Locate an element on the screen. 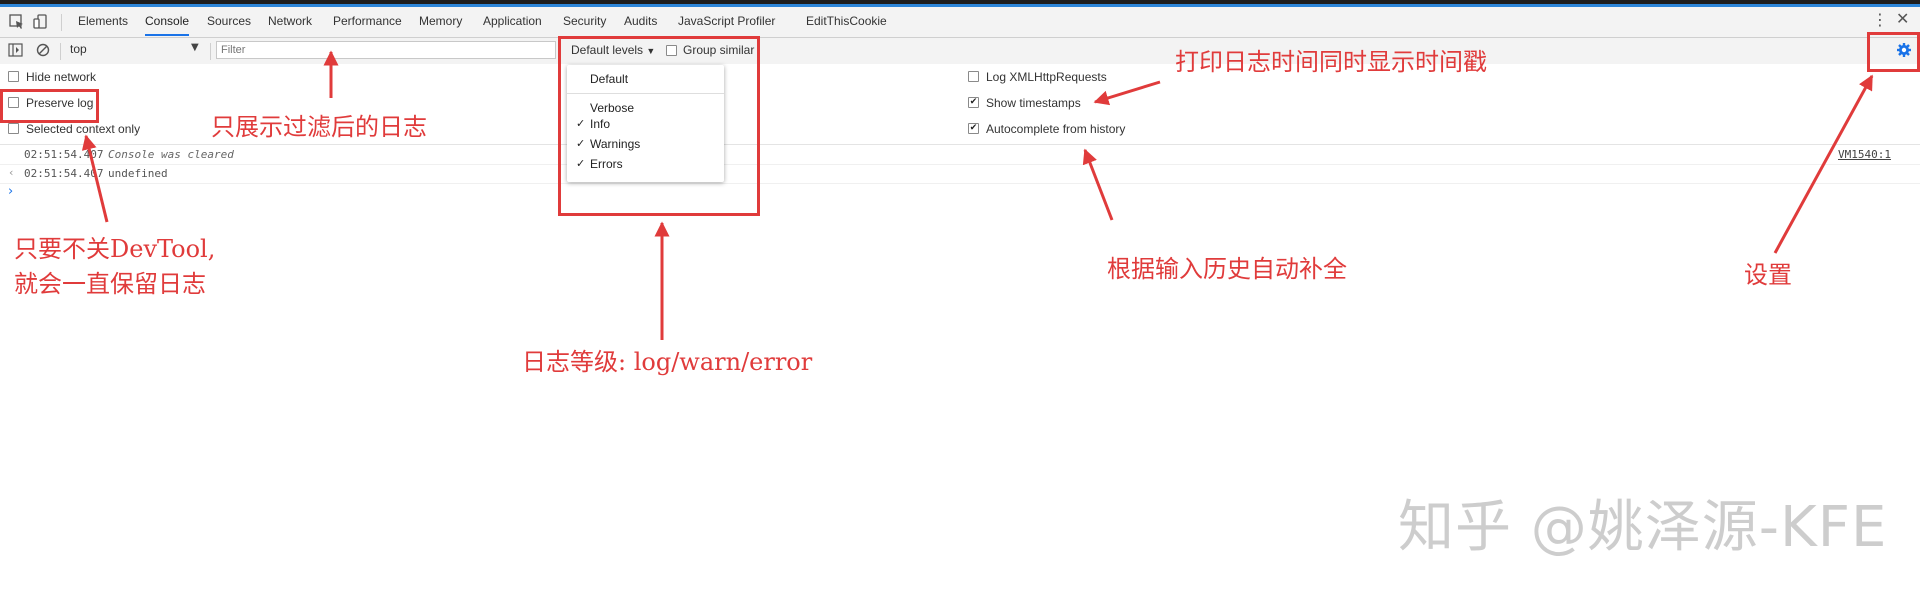 The height and width of the screenshot is (598, 1920). watermark: 知乎 @姚泽源-KFE is located at coordinates (1643, 527).